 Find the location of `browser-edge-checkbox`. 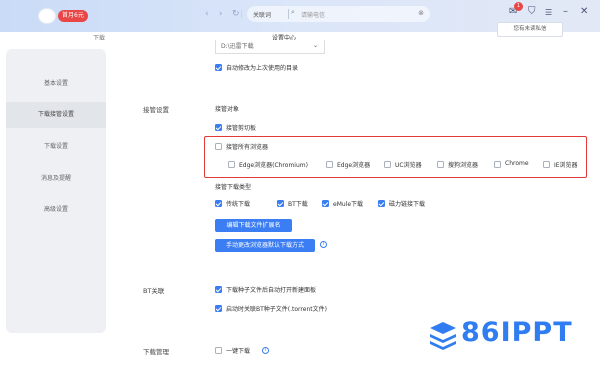

browser-edge-checkbox is located at coordinates (329, 164).